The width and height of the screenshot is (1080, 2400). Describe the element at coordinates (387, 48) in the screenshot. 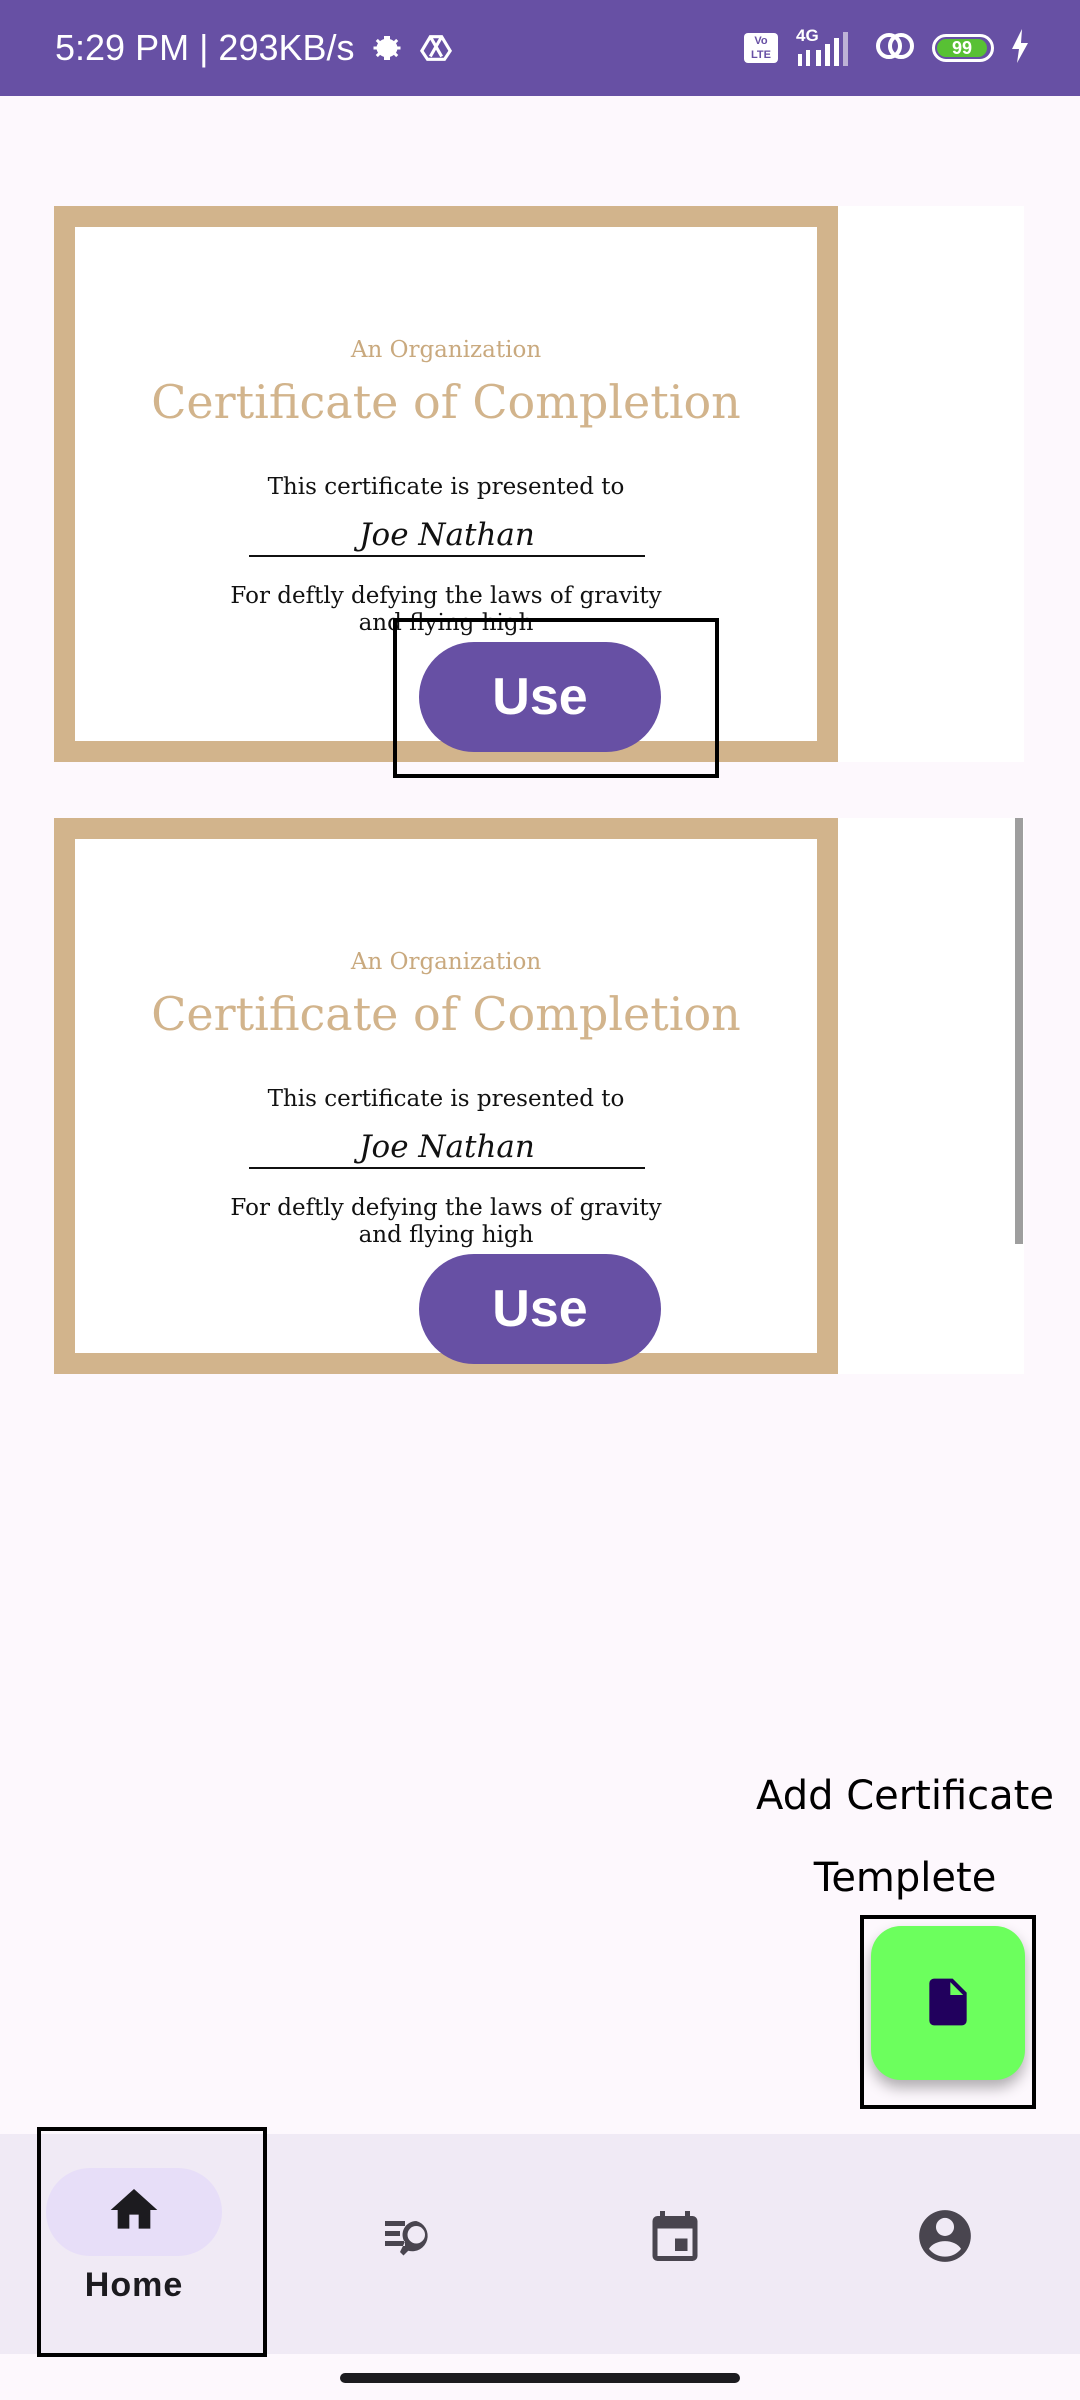

I see `settings-icon` at that location.